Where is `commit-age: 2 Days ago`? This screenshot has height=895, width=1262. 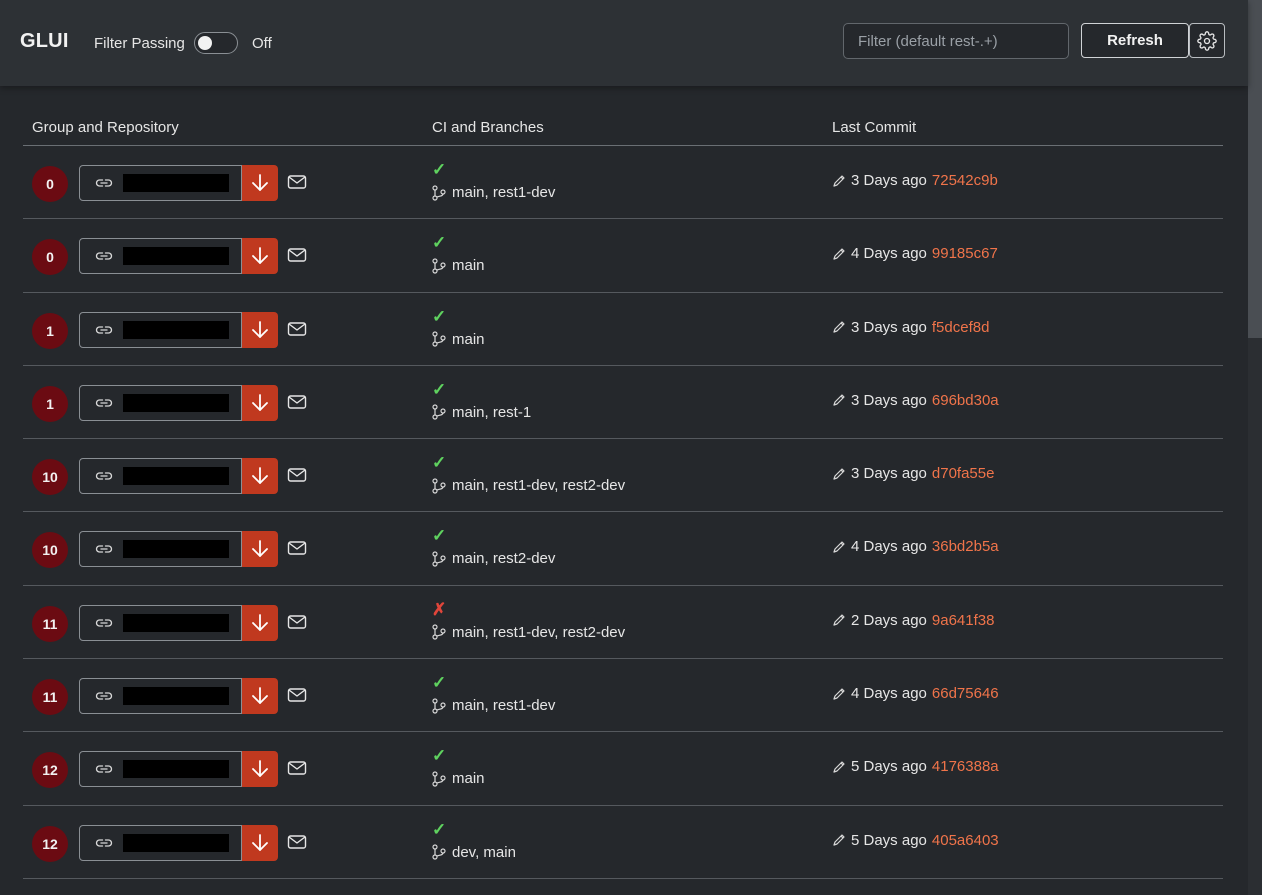
commit-age: 2 Days ago is located at coordinates (889, 620).